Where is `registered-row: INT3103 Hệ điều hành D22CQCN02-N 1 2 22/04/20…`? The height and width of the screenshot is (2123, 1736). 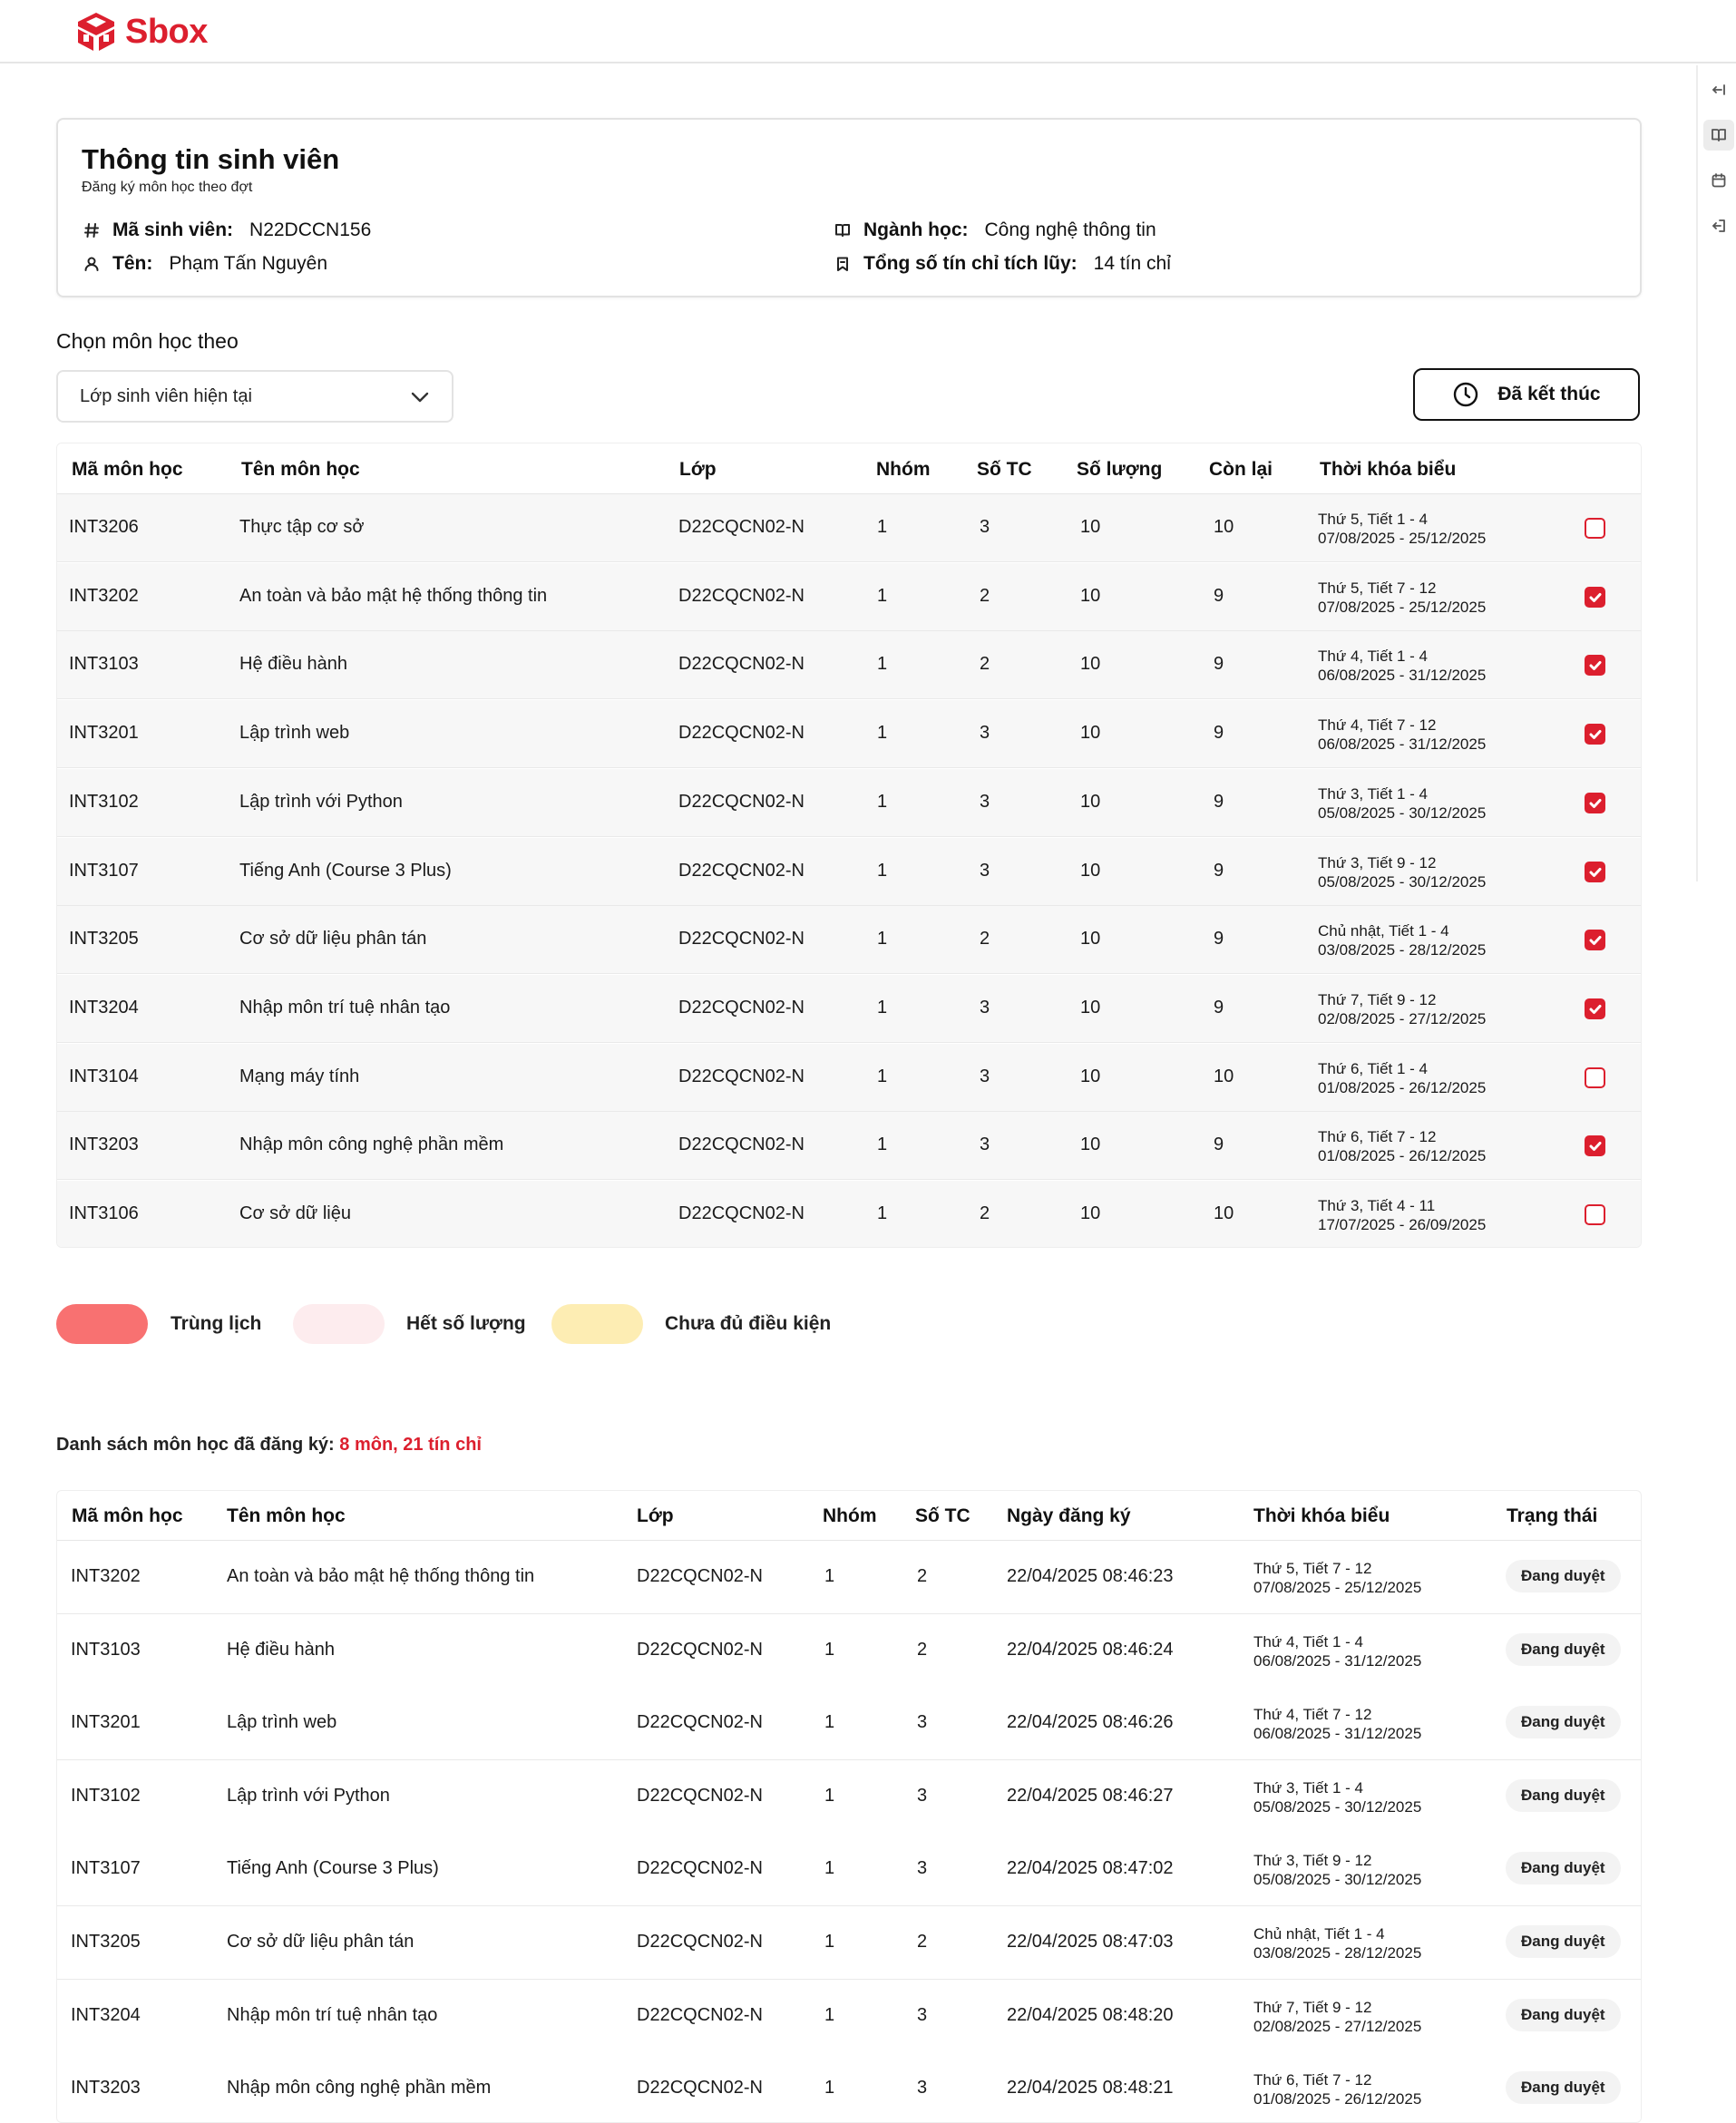
registered-row: INT3103 Hệ điều hành D22CQCN02-N 1 2 22/04/20… is located at coordinates (849, 1650).